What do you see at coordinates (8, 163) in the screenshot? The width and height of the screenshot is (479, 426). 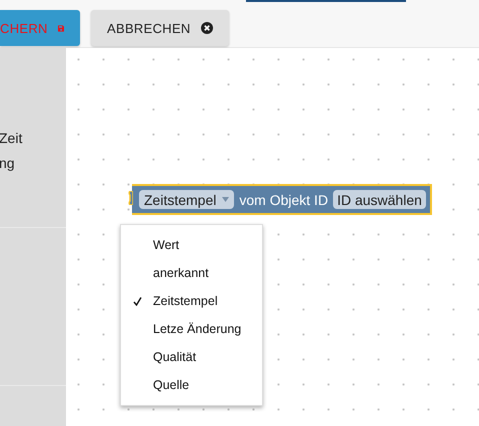 I see `sidebar-text: ng` at bounding box center [8, 163].